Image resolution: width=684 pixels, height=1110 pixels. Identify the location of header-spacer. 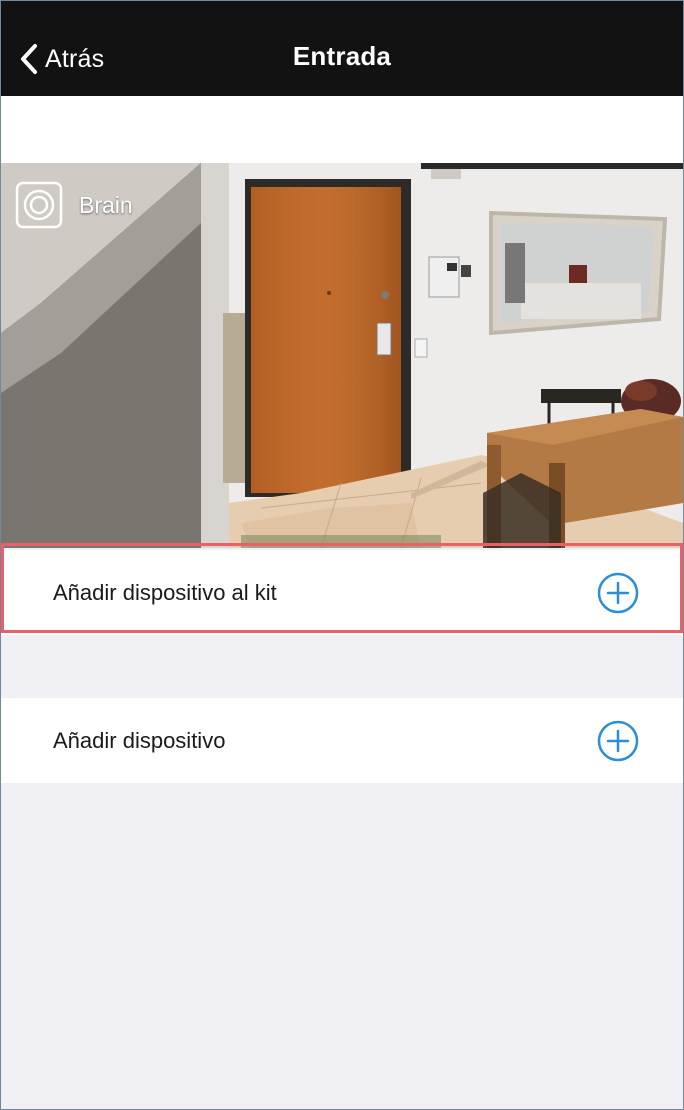
(342, 129).